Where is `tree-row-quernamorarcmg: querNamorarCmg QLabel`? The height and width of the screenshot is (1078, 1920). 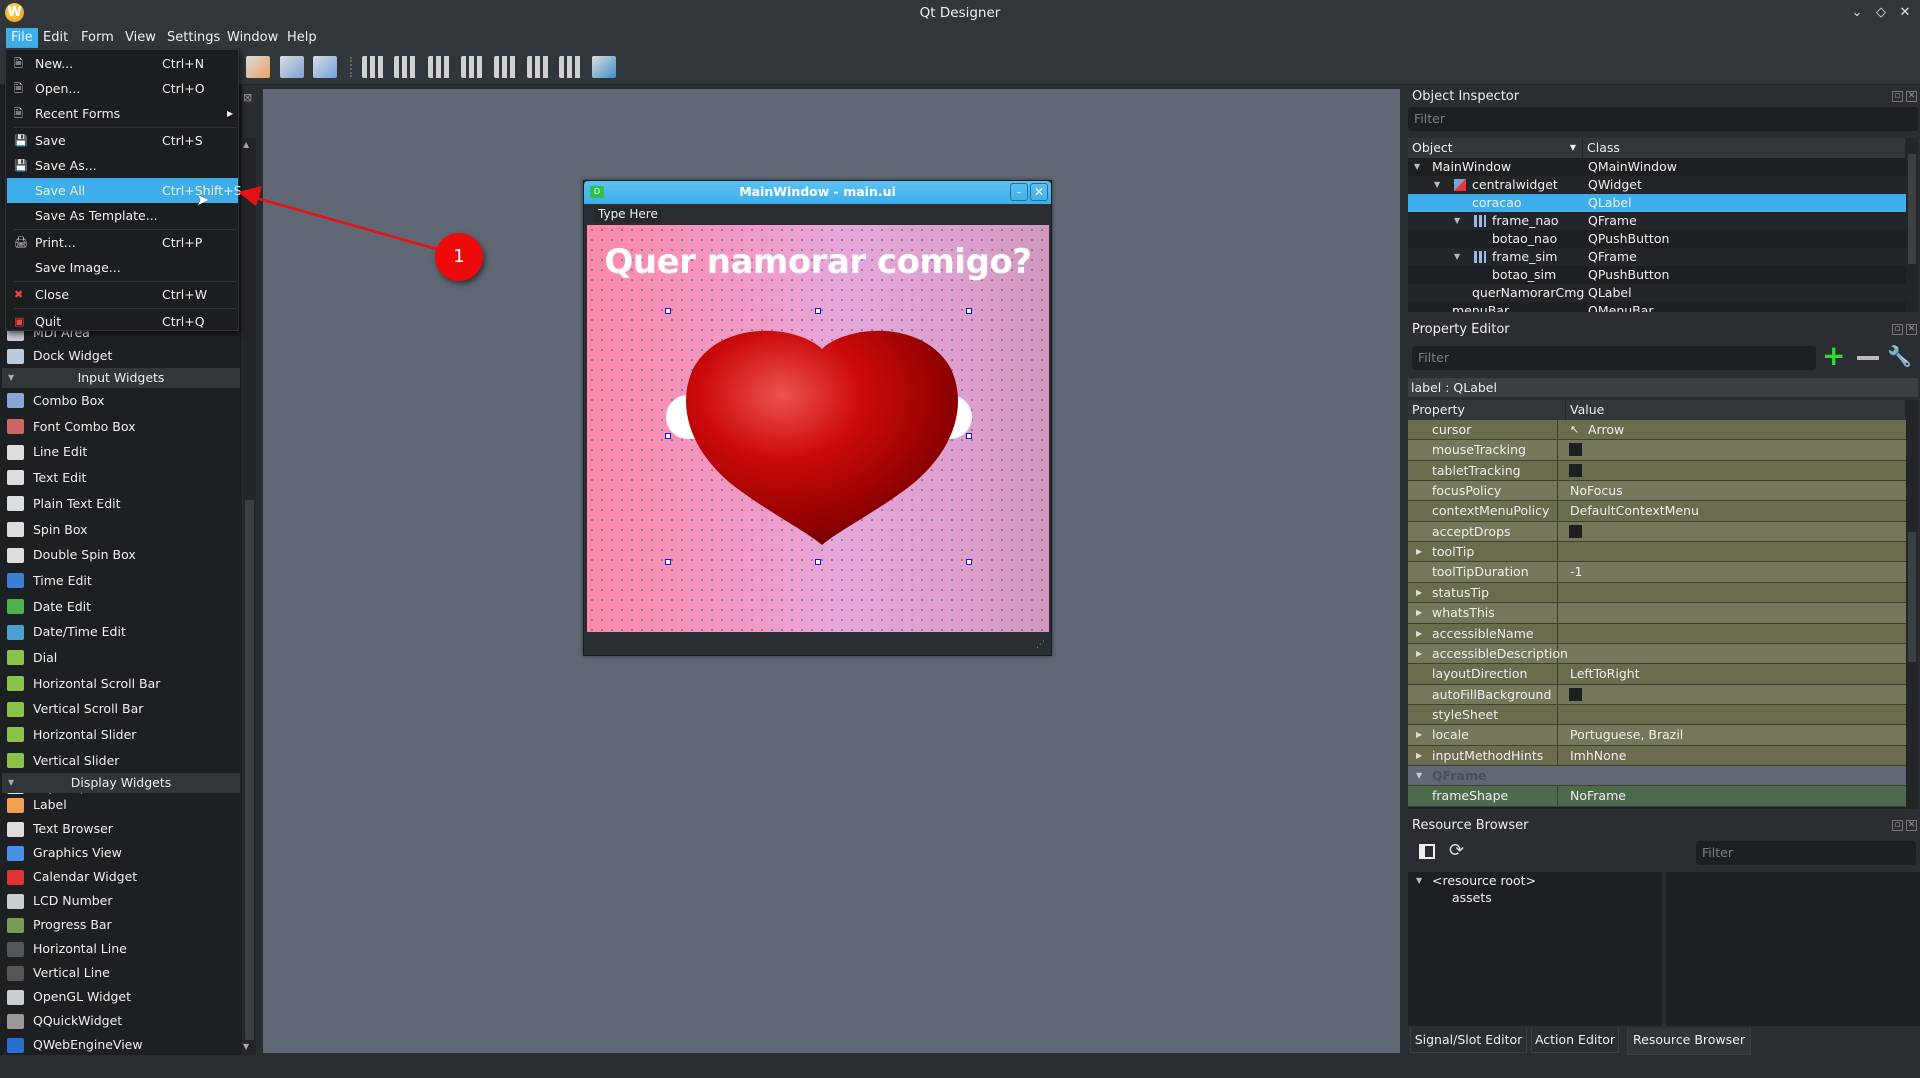
tree-row-quernamorarcmg: querNamorarCmg QLabel is located at coordinates (1657, 293).